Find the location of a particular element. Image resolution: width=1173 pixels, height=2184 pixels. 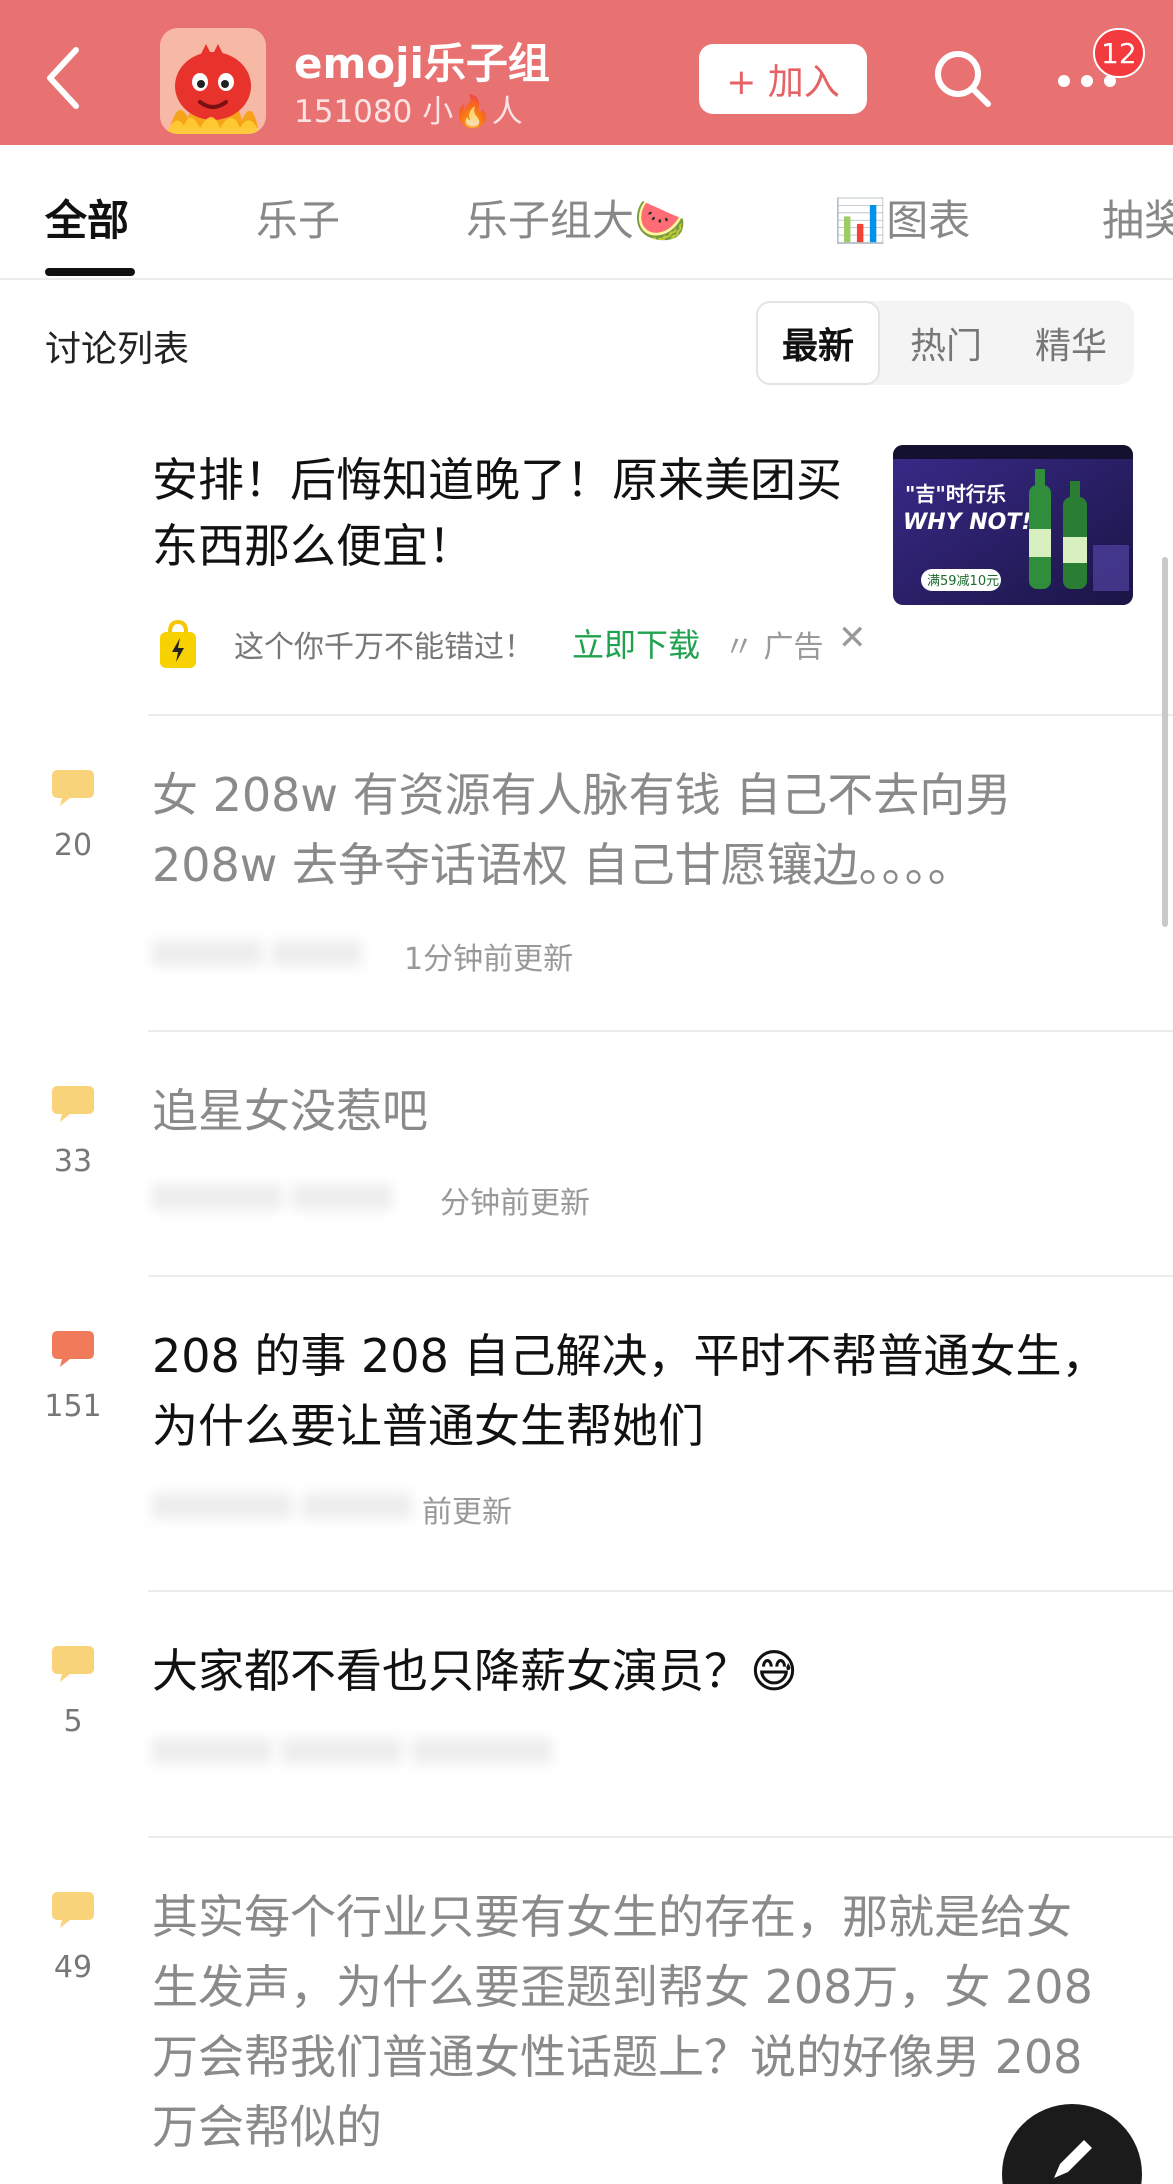

scrollbar is located at coordinates (1165, 742).